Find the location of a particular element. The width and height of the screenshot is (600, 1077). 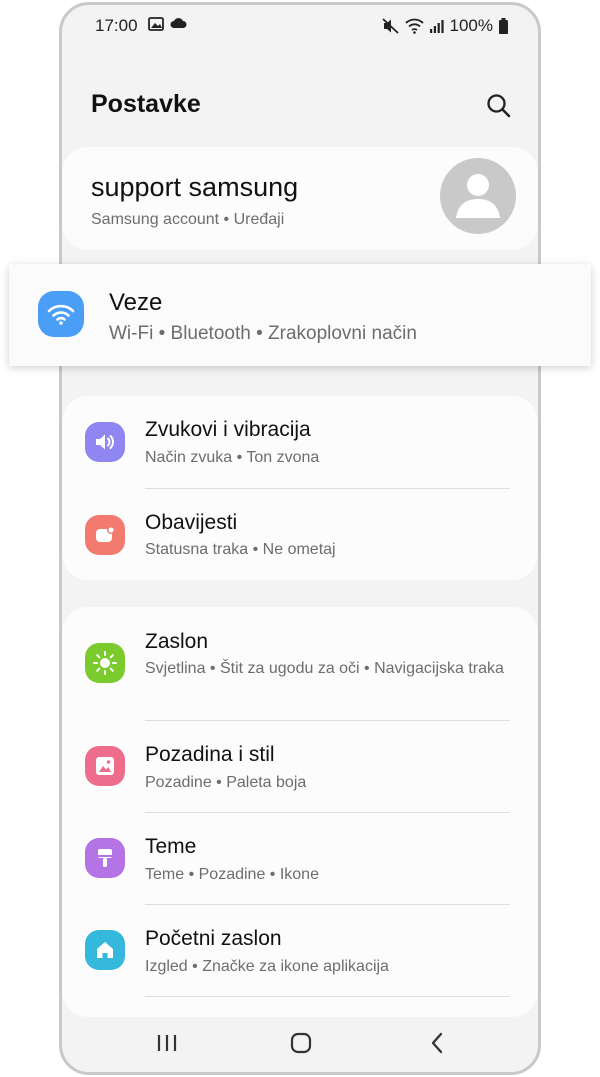

navigation-bar is located at coordinates (300, 1043).